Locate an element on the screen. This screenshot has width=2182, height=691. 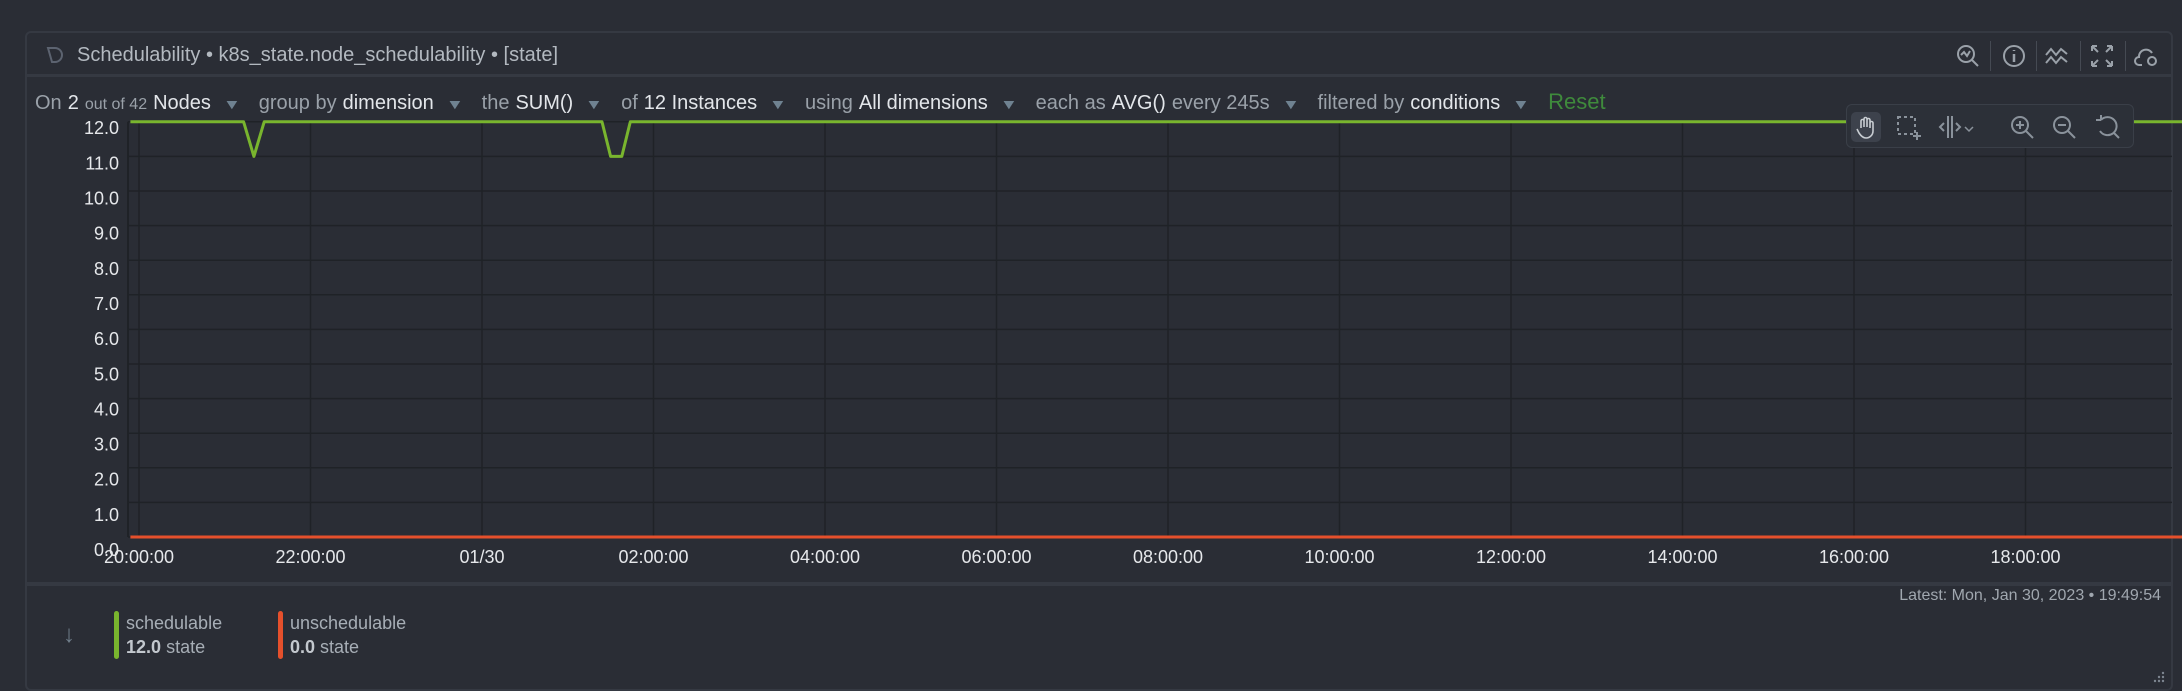
x-tick-label: 14:00:00 is located at coordinates (1682, 557).